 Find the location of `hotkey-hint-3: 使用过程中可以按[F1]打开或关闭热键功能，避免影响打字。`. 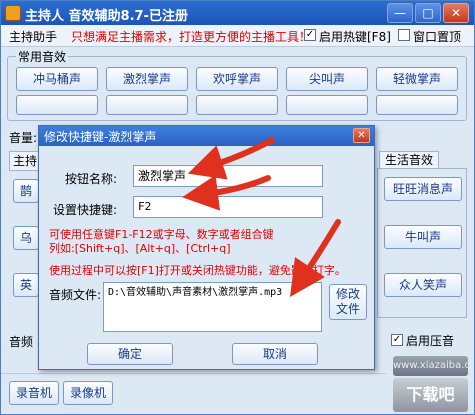

hotkey-hint-3: 使用过程中可以按[F1]打开或关闭热键功能，避免影响打字。 is located at coordinates (197, 270).